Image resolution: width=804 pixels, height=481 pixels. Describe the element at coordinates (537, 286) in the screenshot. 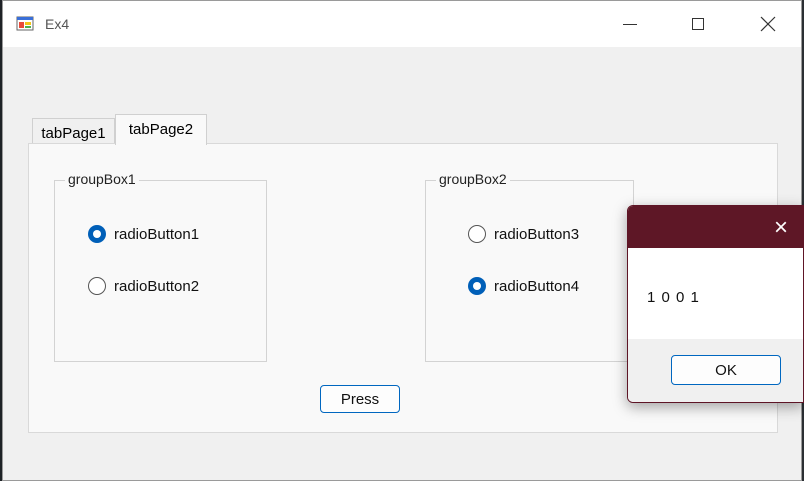

I see `radio-button-4-label: radioButton4` at that location.